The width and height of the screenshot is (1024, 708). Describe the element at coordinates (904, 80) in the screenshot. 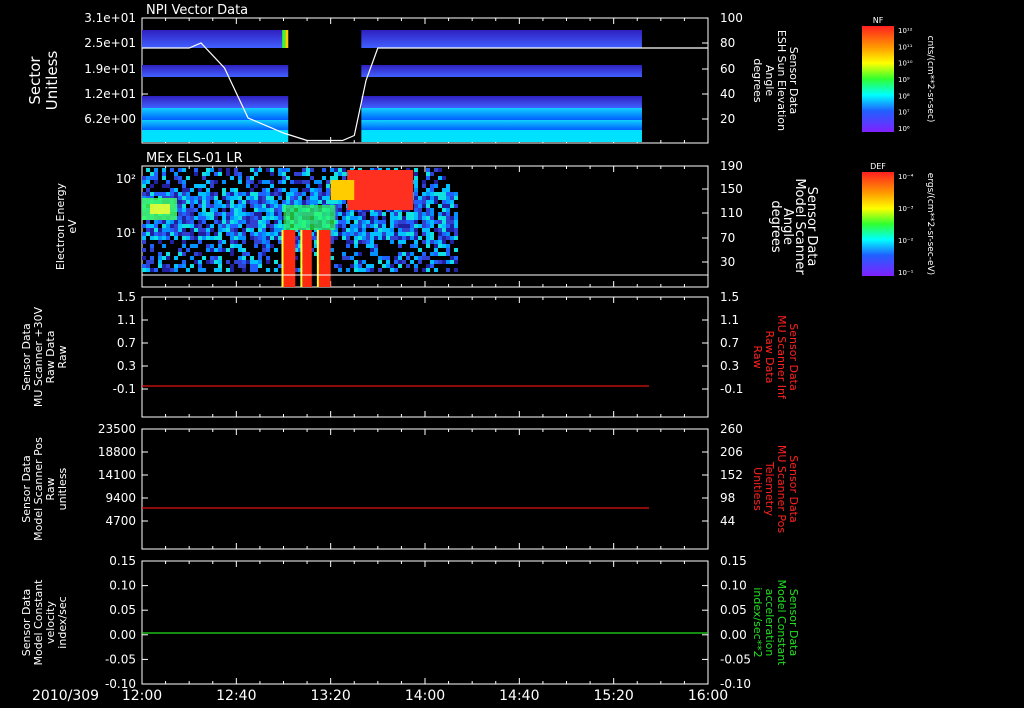

I see `colorbar-tick: 10⁹` at that location.